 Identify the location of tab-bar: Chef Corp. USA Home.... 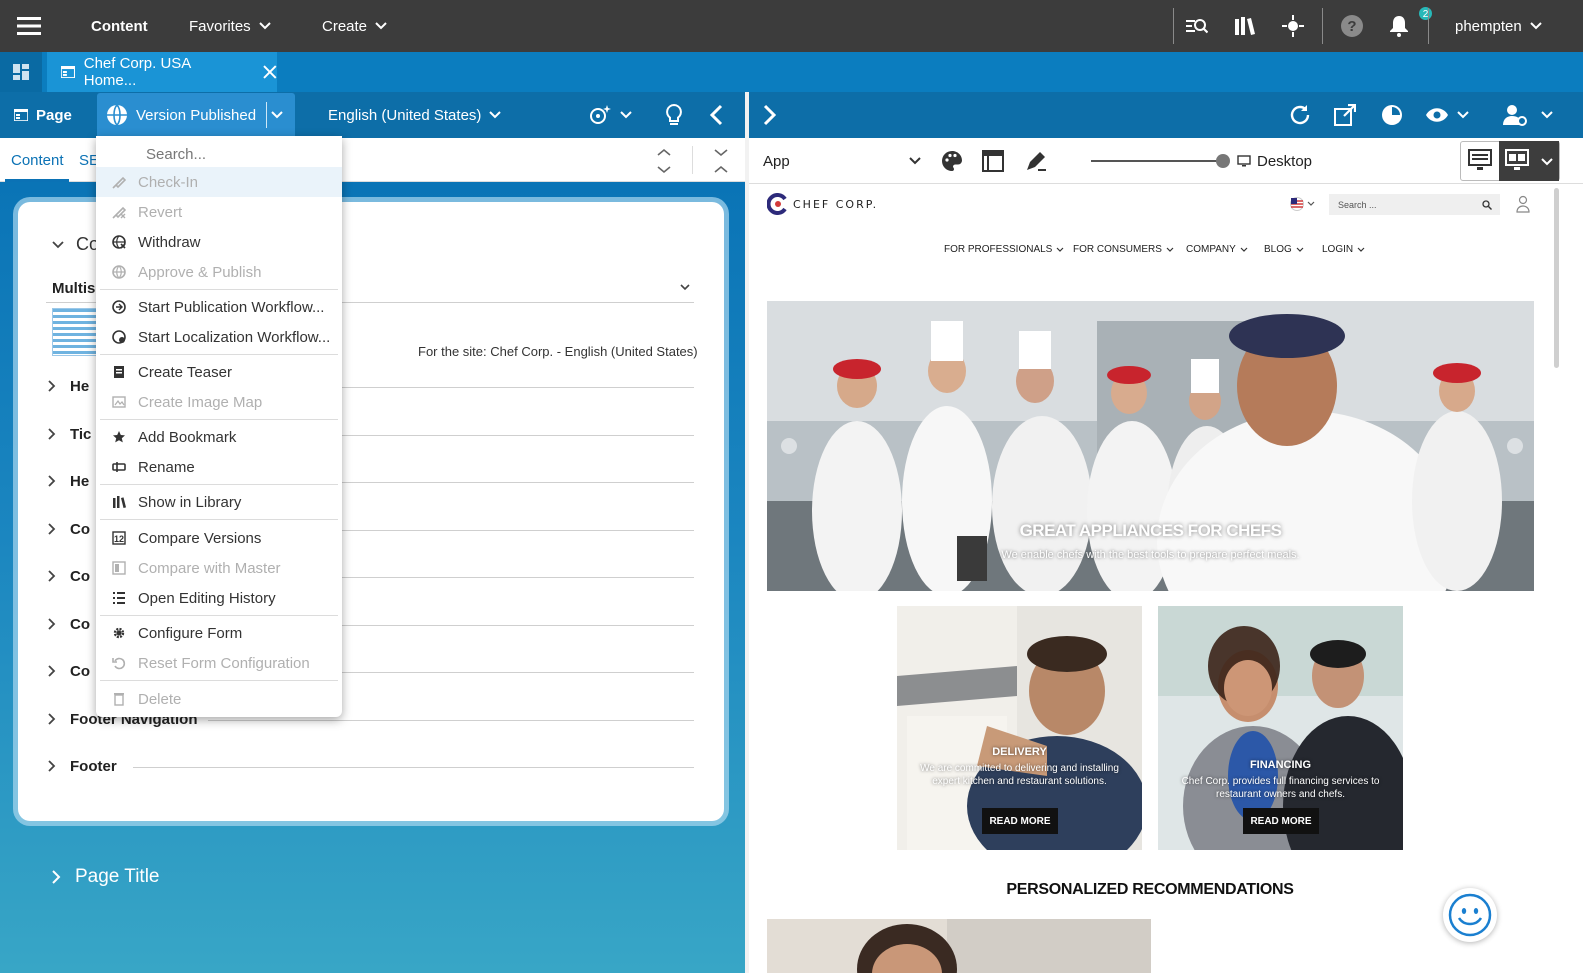
(791, 72).